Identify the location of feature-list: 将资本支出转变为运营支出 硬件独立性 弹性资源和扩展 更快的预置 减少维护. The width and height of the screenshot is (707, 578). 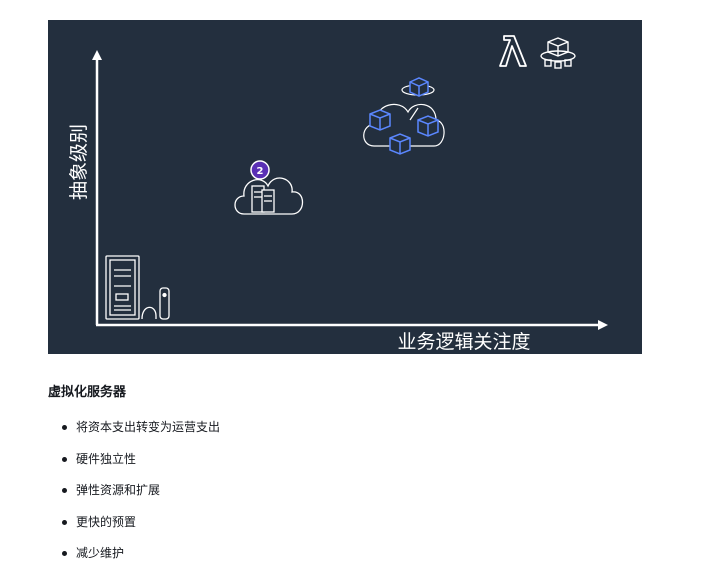
(134, 493).